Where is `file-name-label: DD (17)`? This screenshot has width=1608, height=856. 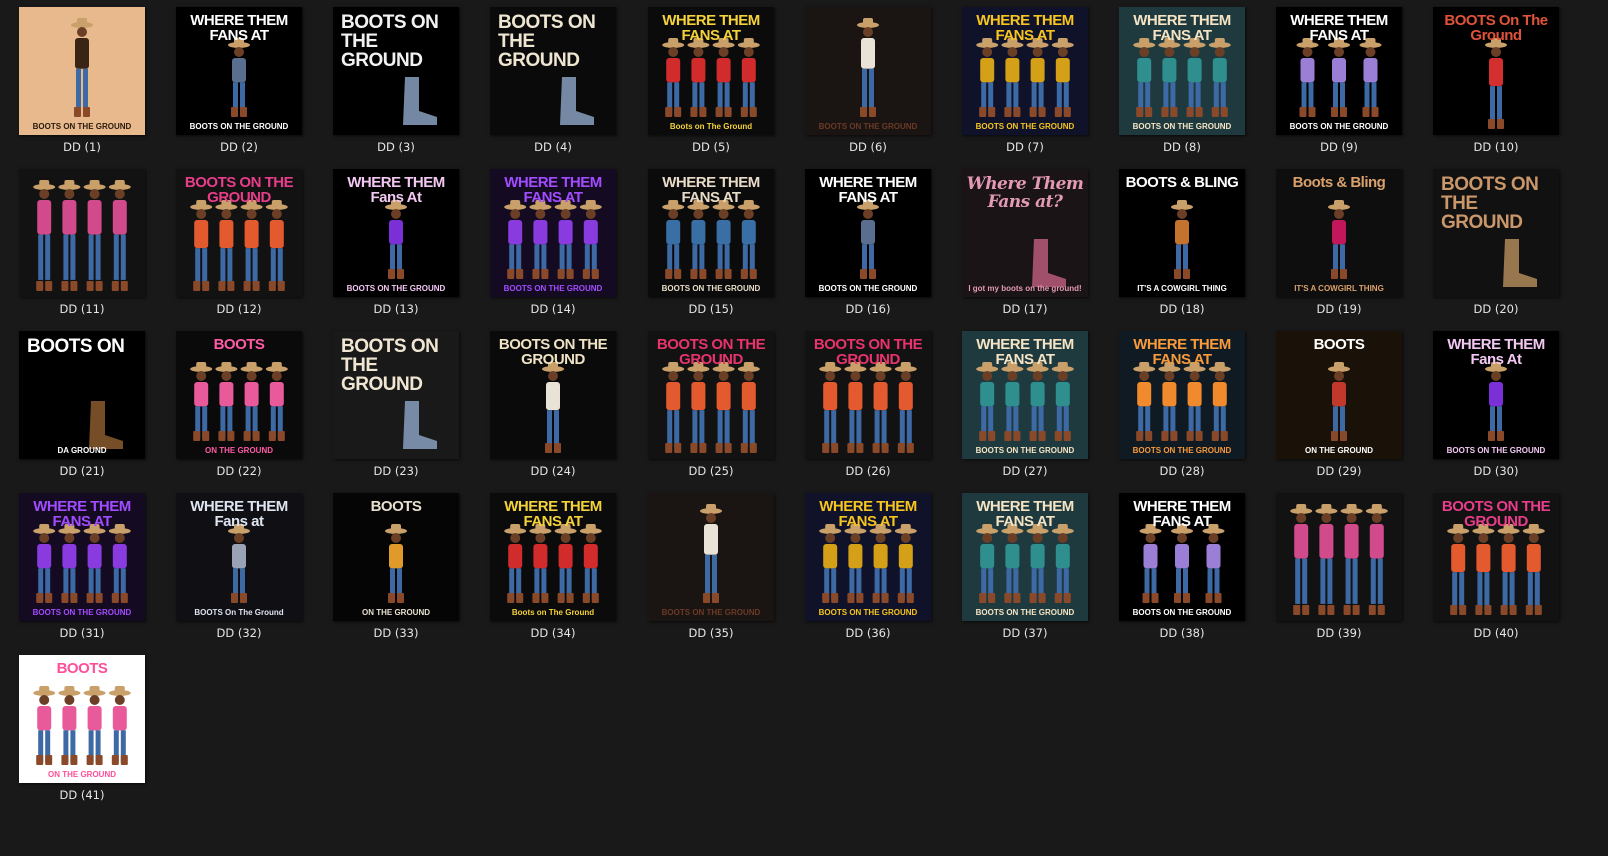
file-name-label: DD (17) is located at coordinates (1025, 309).